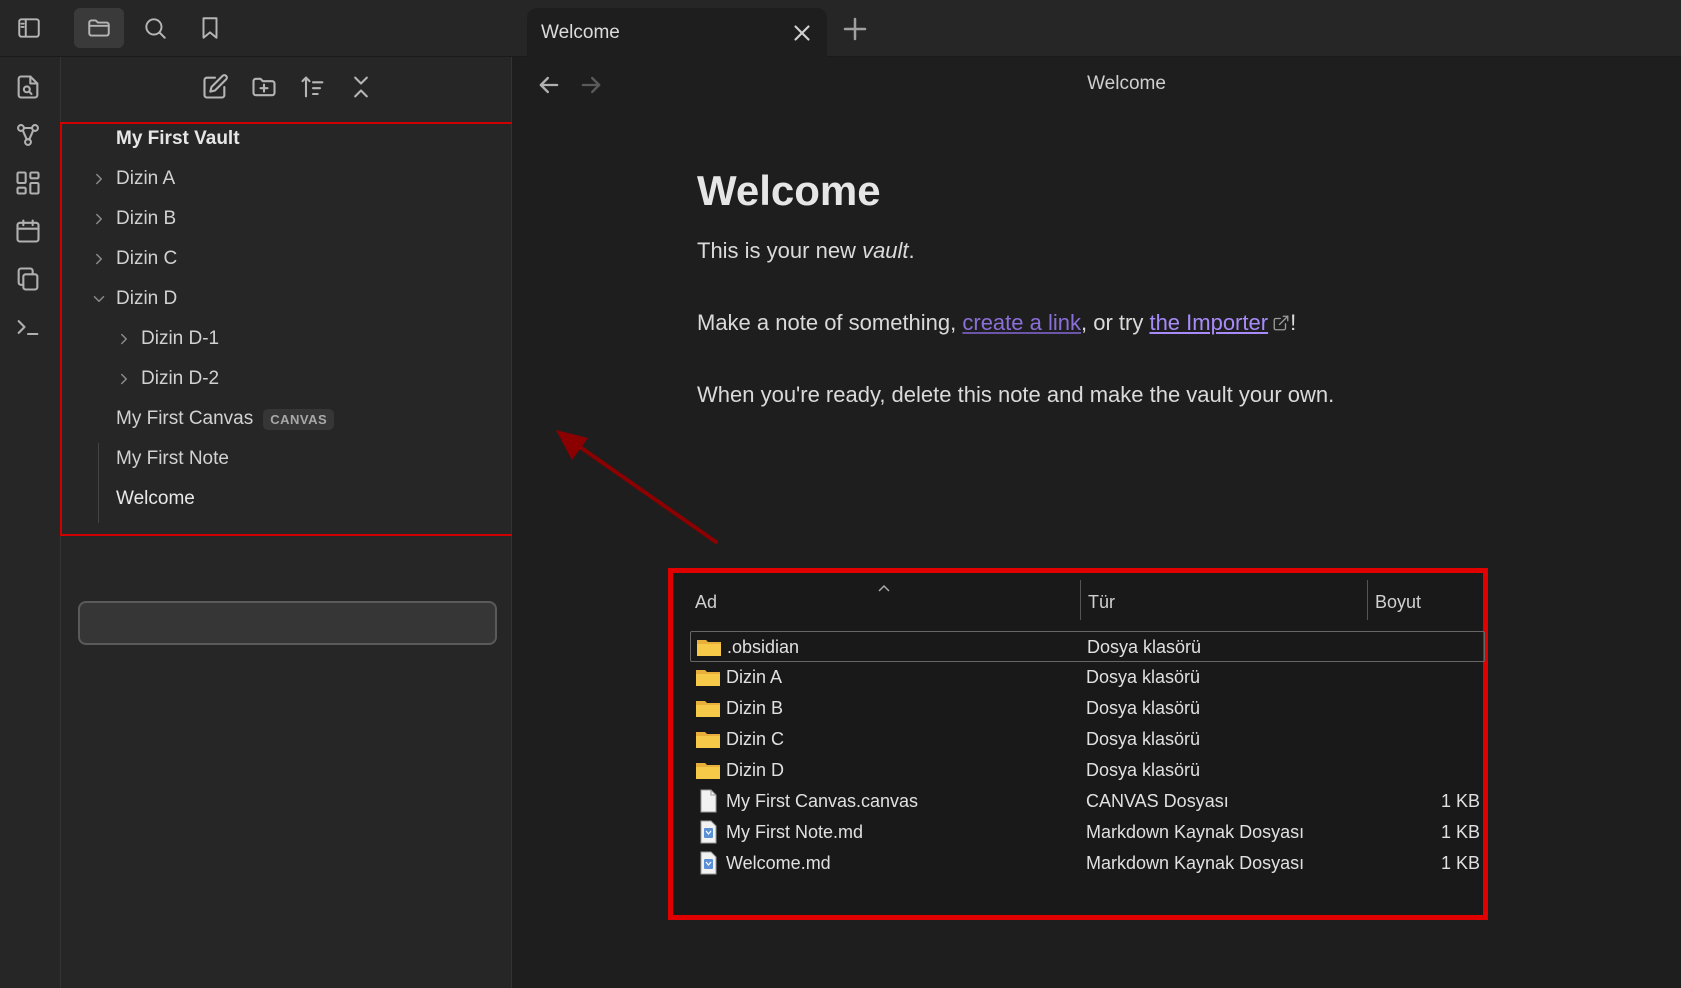 The image size is (1681, 988). I want to click on explorer-row: Dizin B Dosya klasörü, so click(1087, 708).